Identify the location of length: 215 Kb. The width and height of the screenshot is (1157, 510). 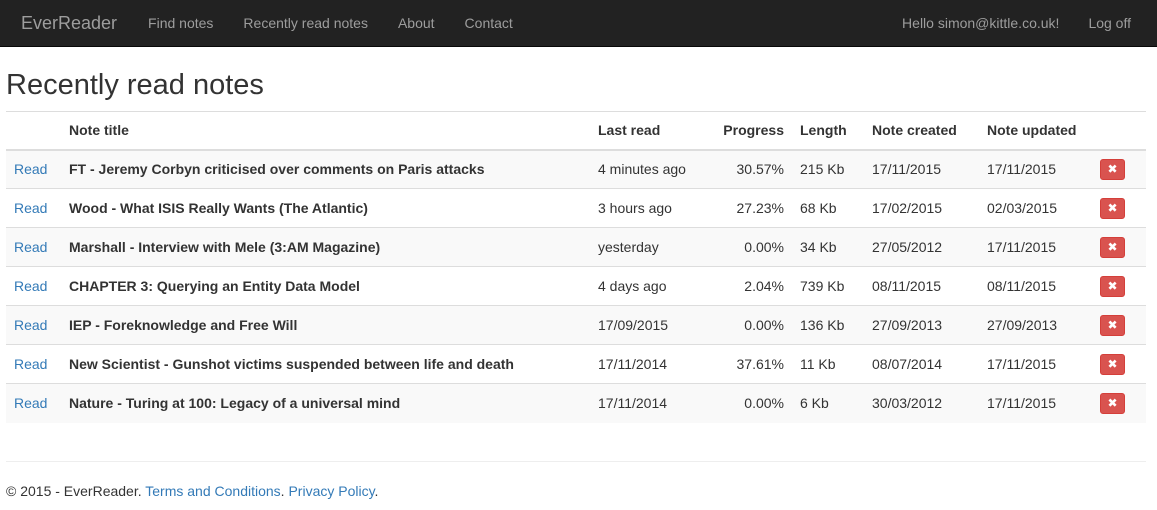
(828, 169).